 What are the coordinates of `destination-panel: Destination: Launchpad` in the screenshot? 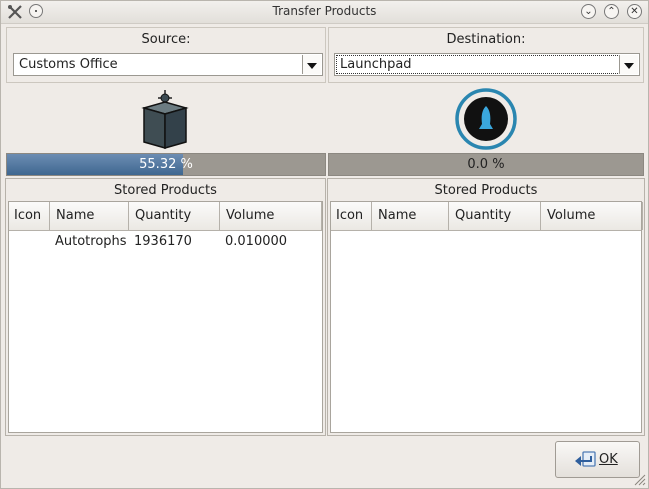 It's located at (486, 55).